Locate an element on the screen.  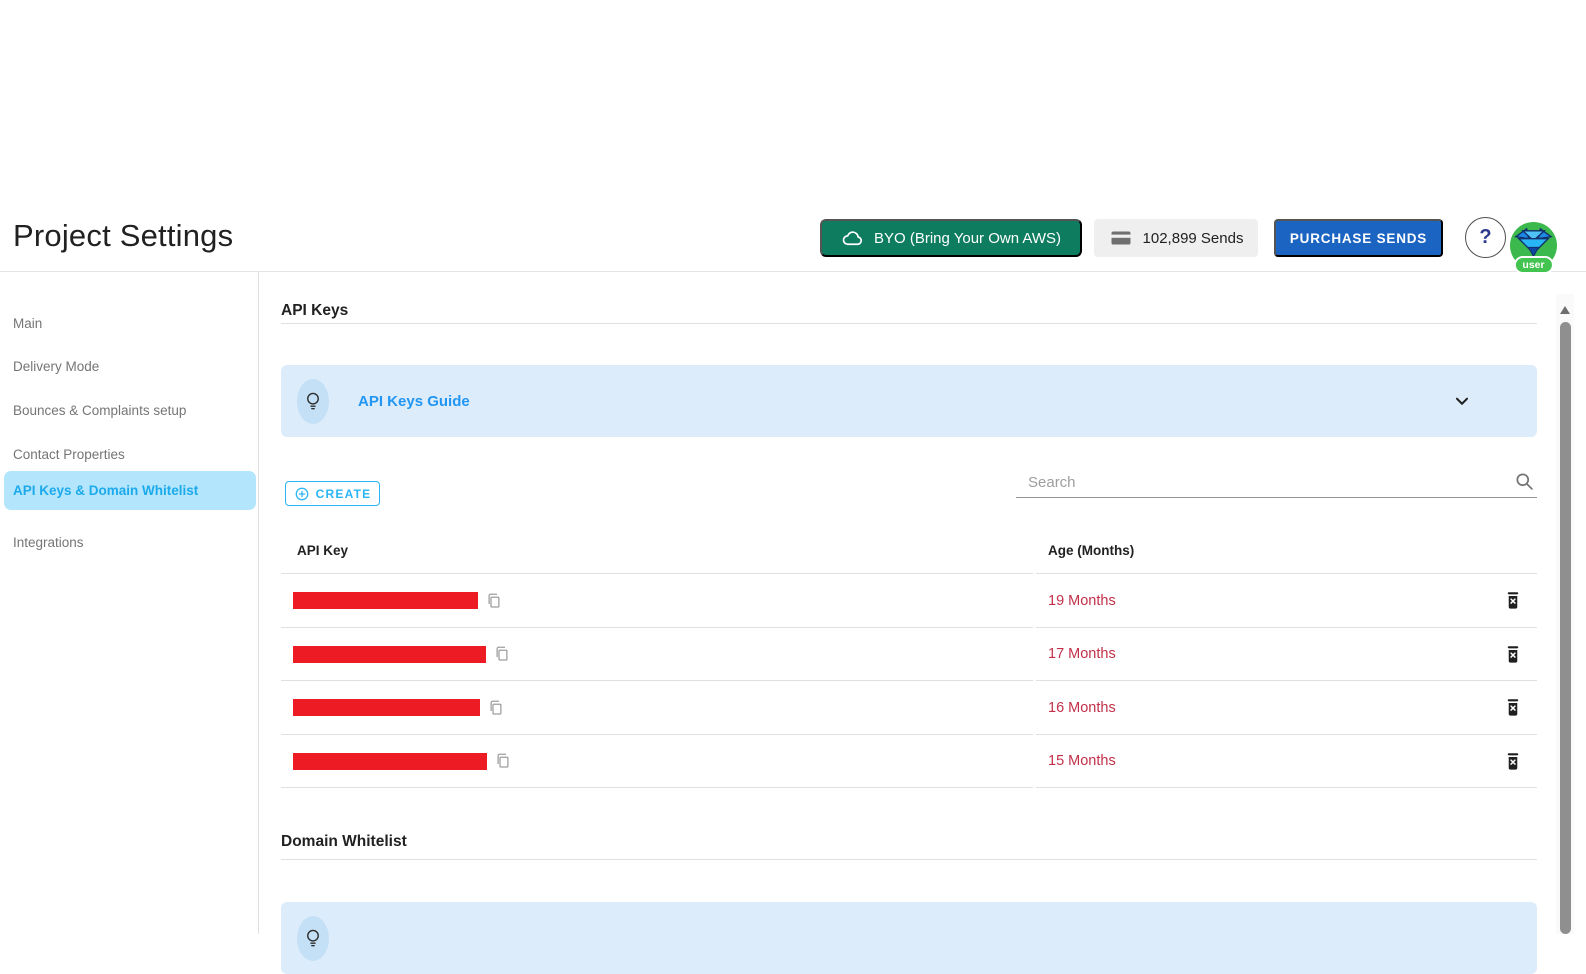
credit-card-icon is located at coordinates (1121, 238).